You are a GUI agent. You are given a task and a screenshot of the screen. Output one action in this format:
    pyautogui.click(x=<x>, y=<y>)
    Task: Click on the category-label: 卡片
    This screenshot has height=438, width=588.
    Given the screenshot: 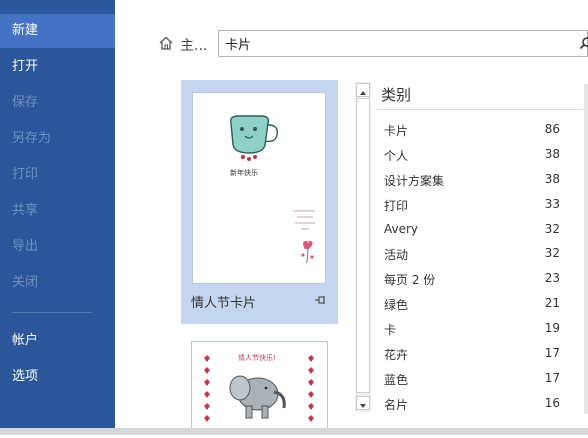 What is the action you would take?
    pyautogui.click(x=396, y=131)
    